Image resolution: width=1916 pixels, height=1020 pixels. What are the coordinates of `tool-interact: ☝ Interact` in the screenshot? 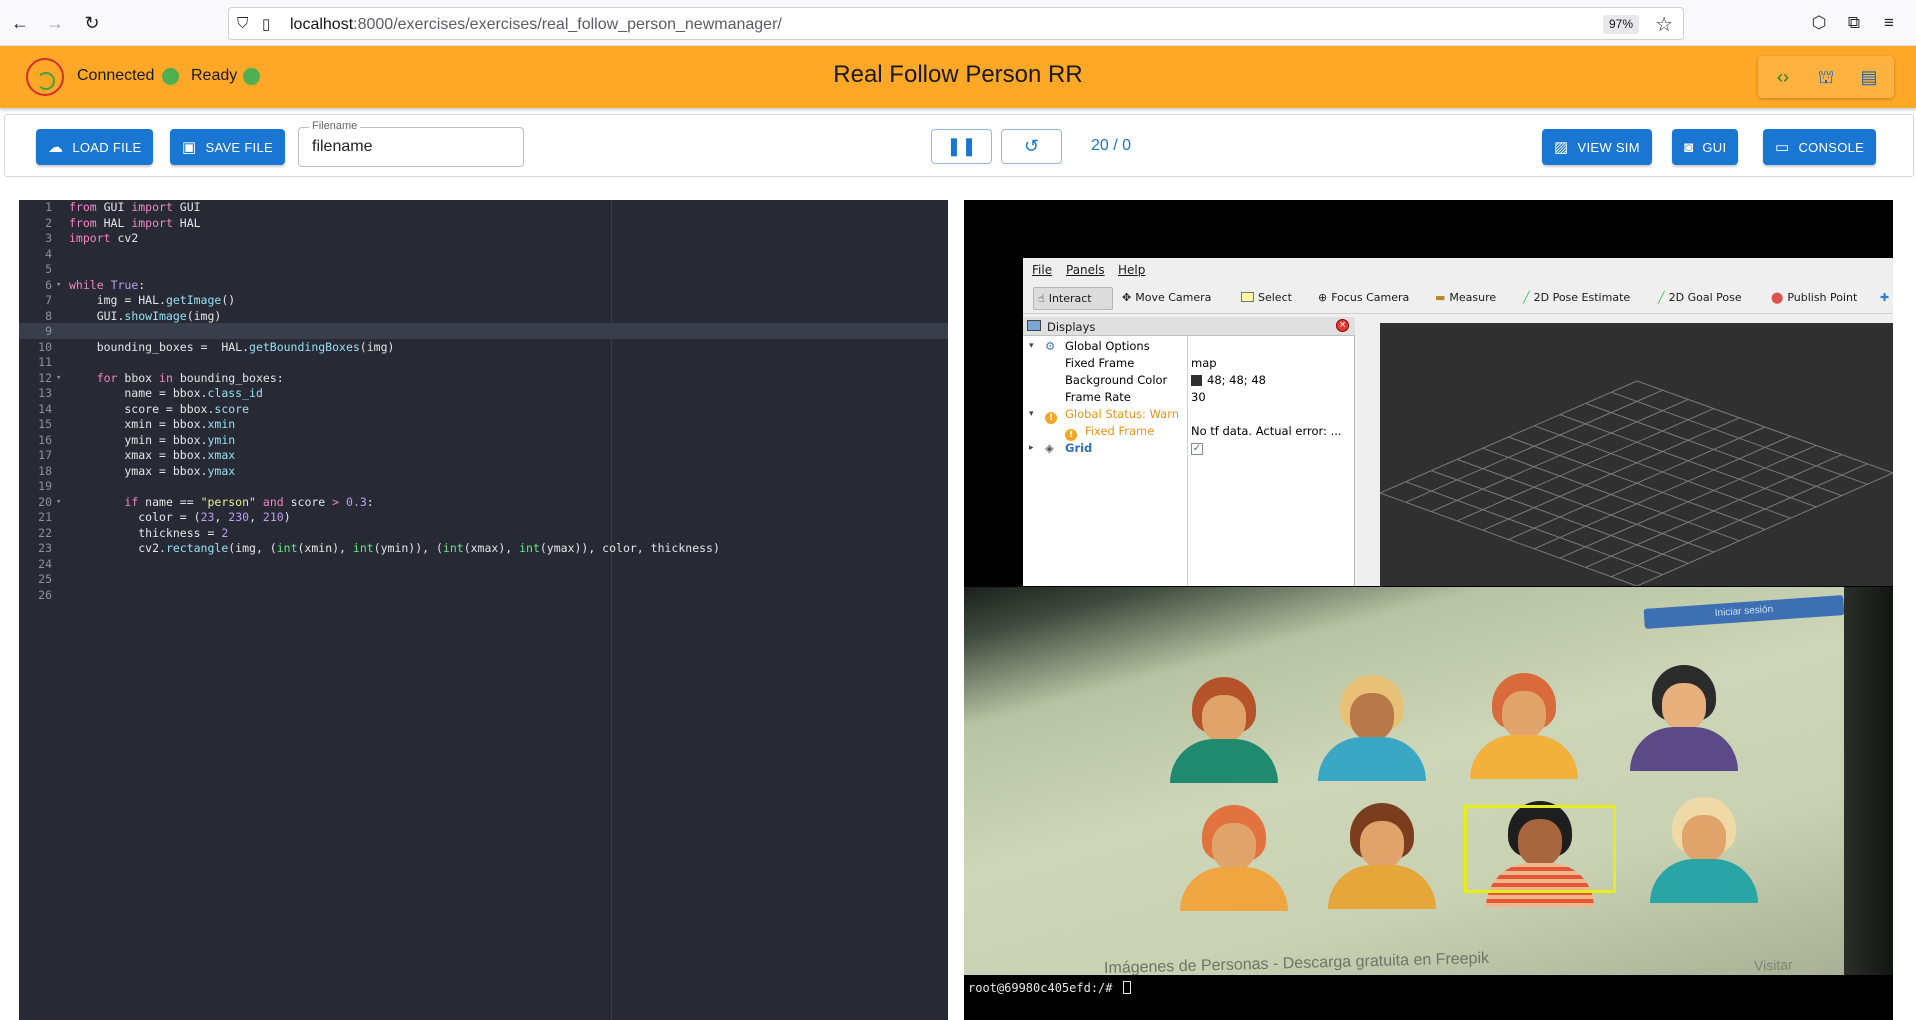 It's located at (1073, 298).